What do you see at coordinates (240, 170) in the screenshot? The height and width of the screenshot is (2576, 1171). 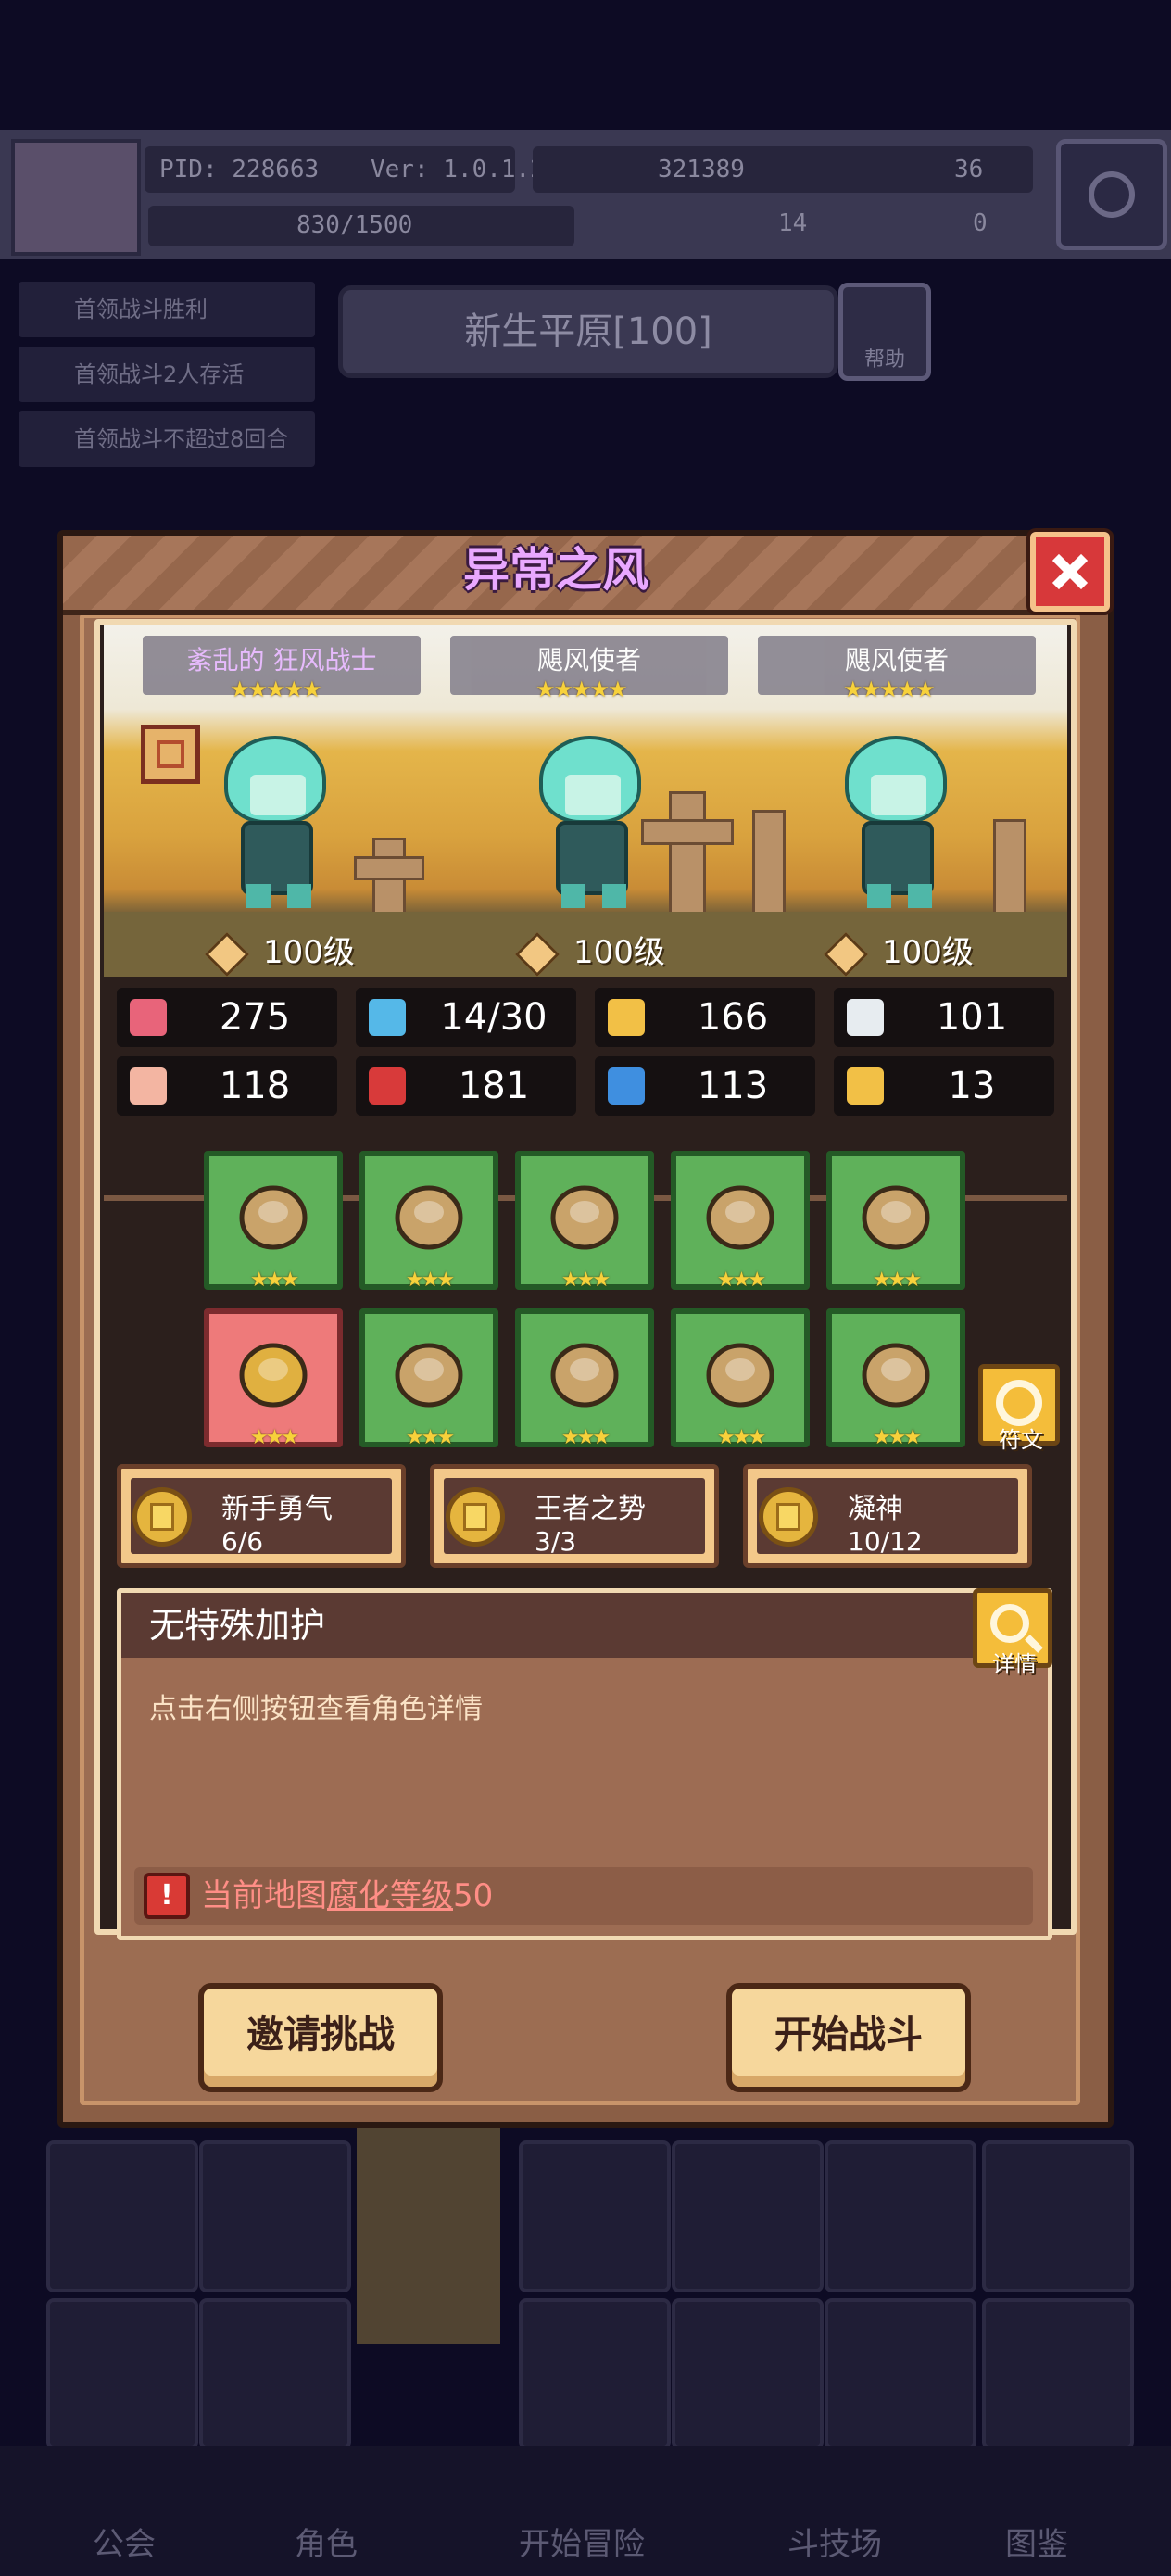 I see `player-id: PID: 228663` at bounding box center [240, 170].